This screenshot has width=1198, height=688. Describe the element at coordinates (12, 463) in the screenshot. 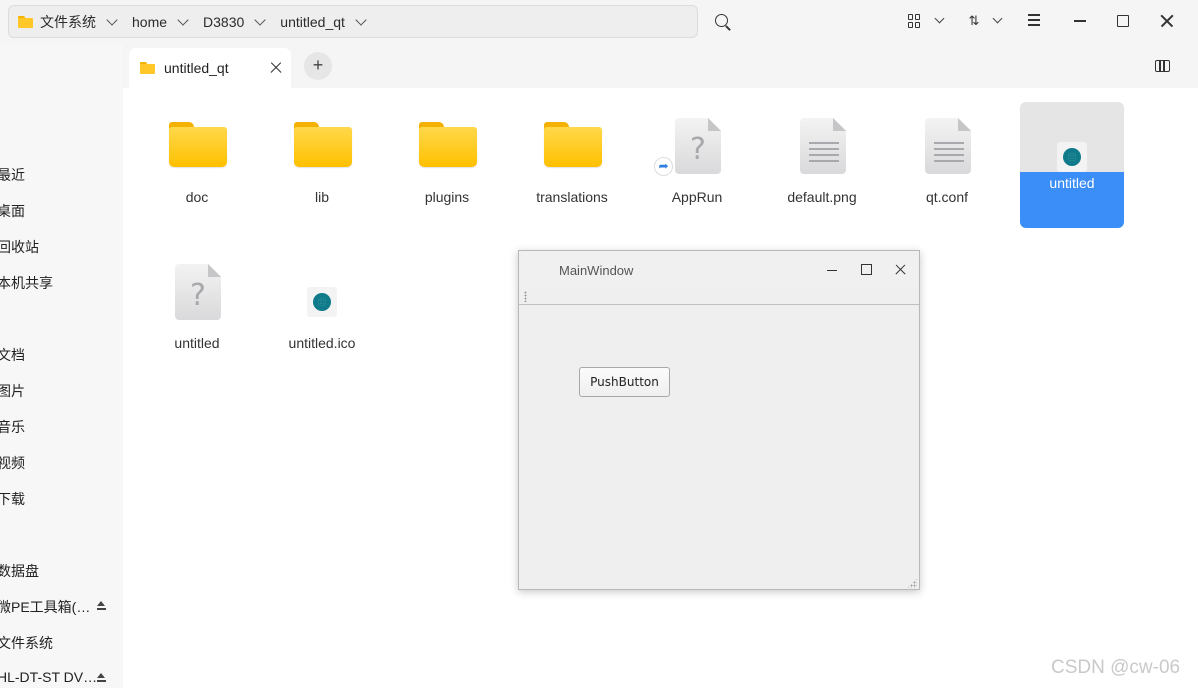

I see `sidebar-item-videos: 视频` at that location.